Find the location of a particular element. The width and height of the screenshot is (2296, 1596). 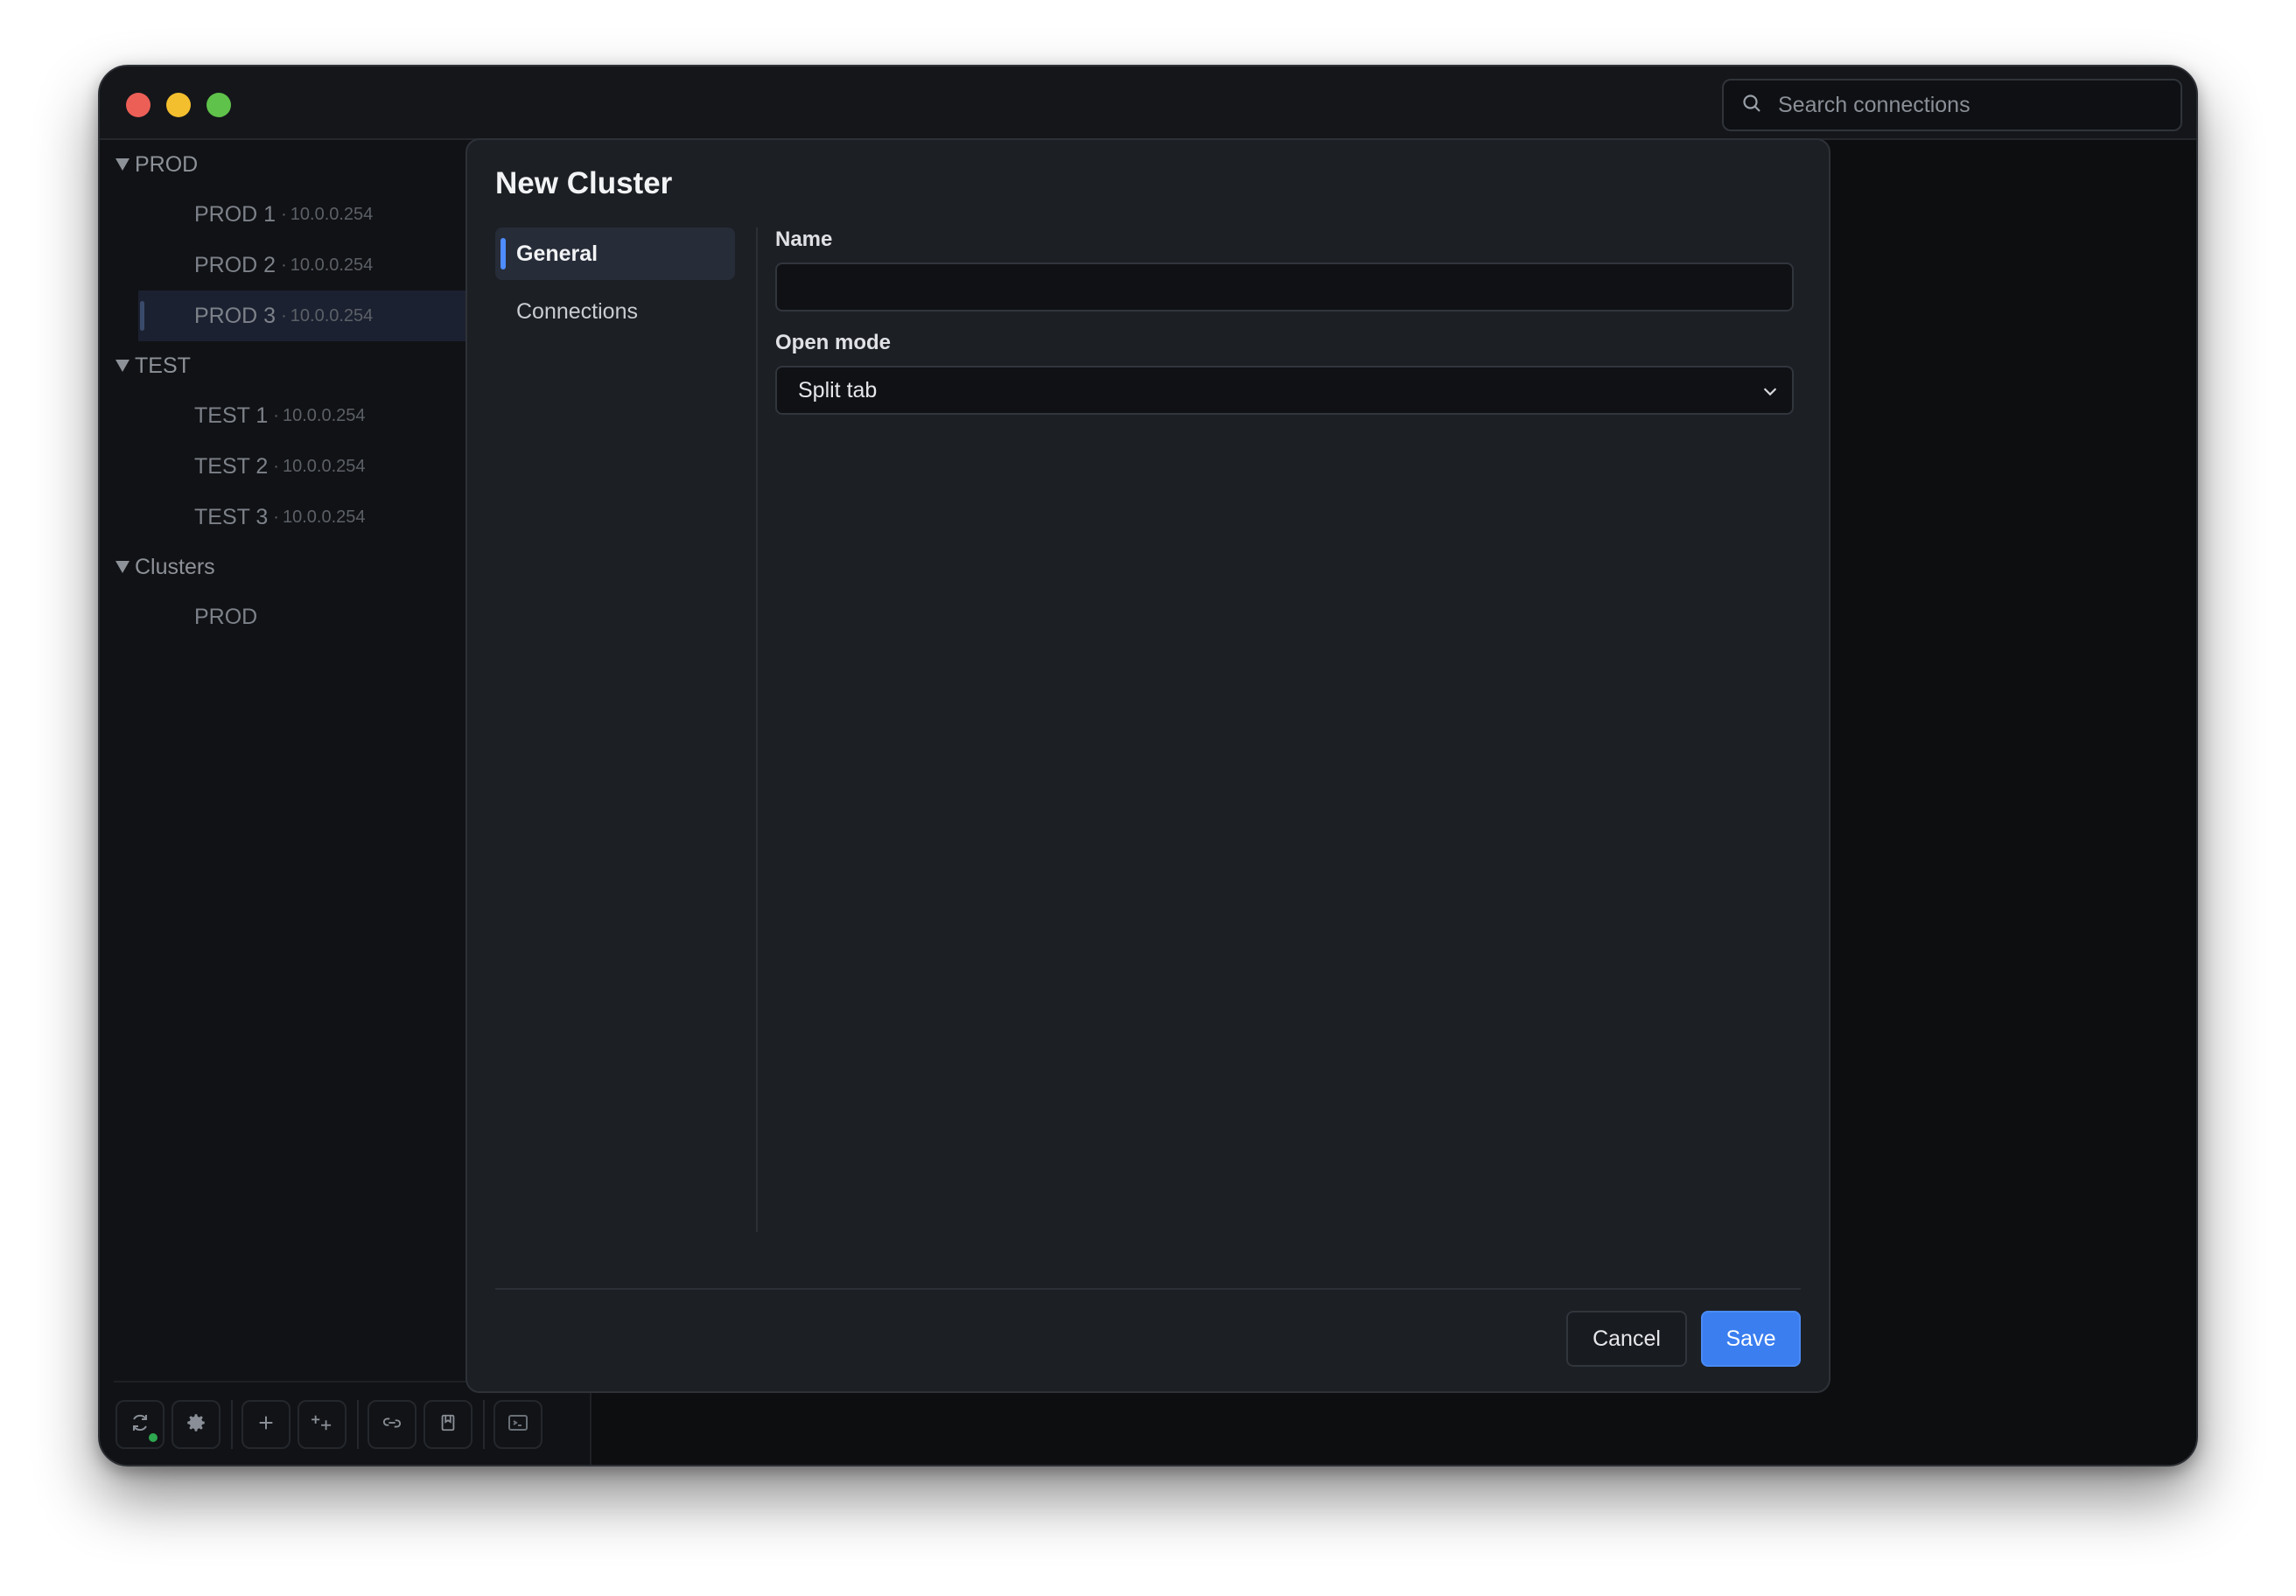

terminal-button is located at coordinates (518, 1424).